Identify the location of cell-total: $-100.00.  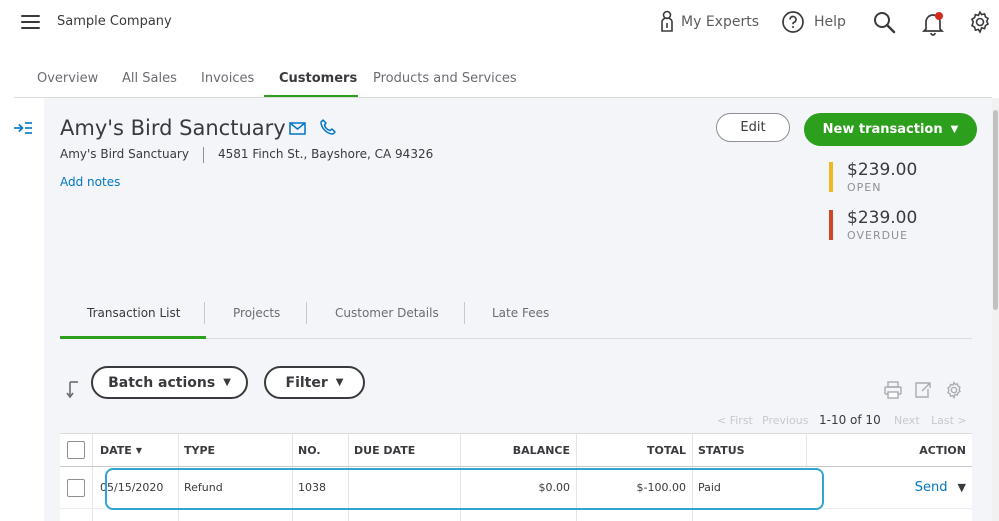
(661, 487).